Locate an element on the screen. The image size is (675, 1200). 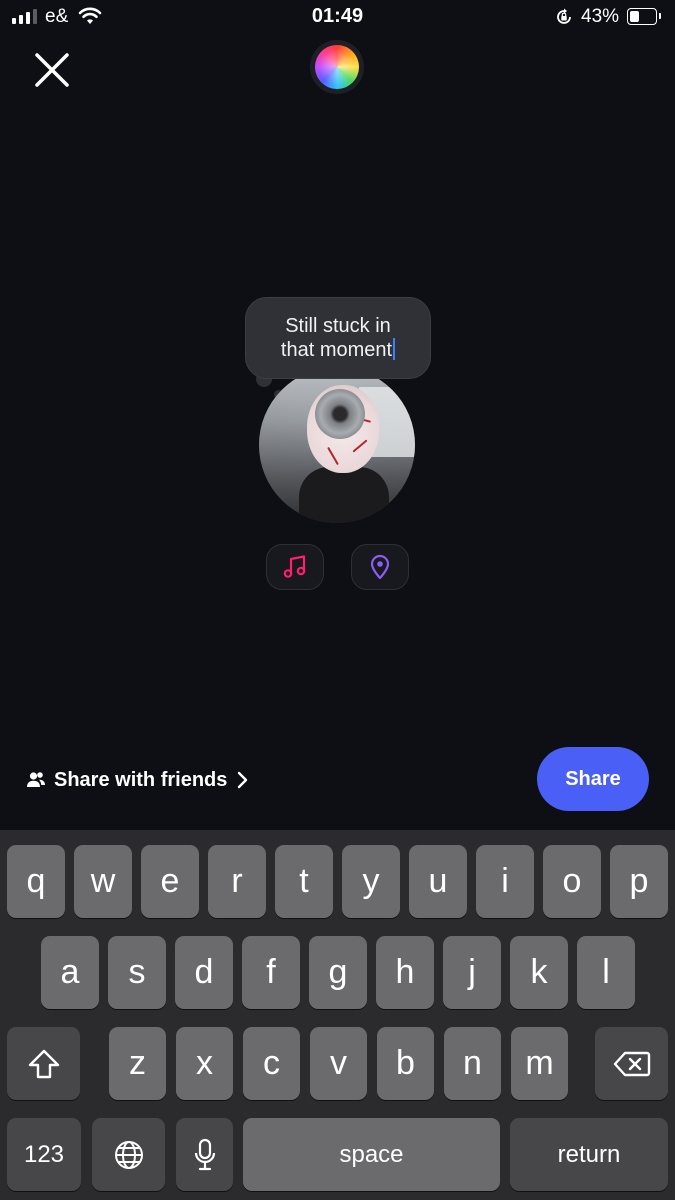
color-orb-icon is located at coordinates (337, 67).